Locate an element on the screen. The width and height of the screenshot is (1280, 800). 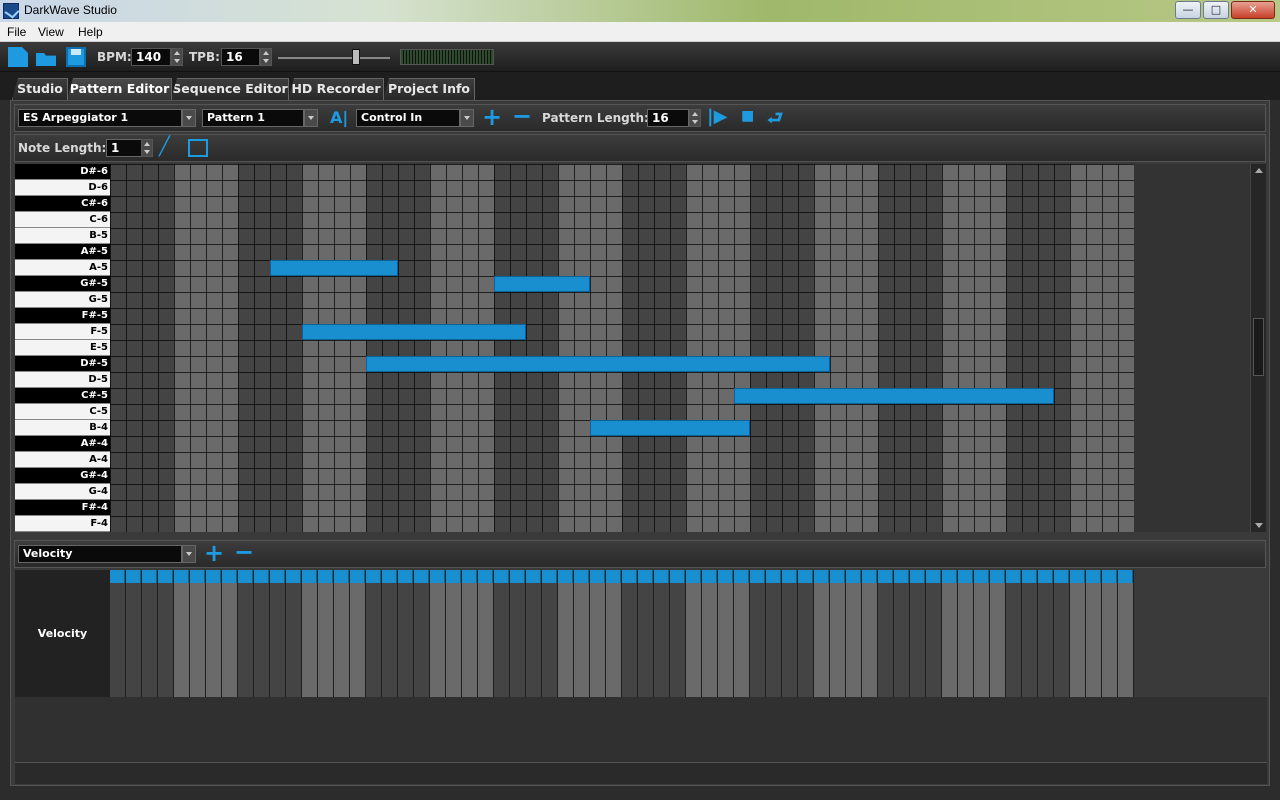
auto-input-icon: A| is located at coordinates (339, 117).